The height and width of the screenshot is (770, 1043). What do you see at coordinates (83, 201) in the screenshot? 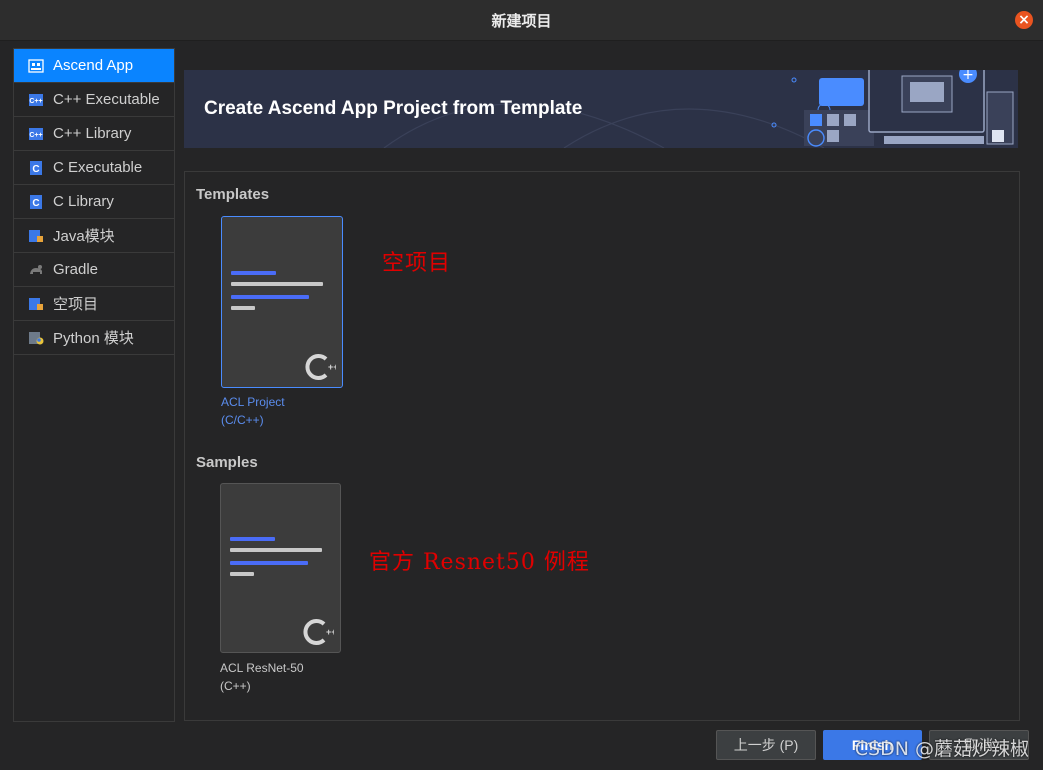
I see `sidebar-item-label: C Library` at bounding box center [83, 201].